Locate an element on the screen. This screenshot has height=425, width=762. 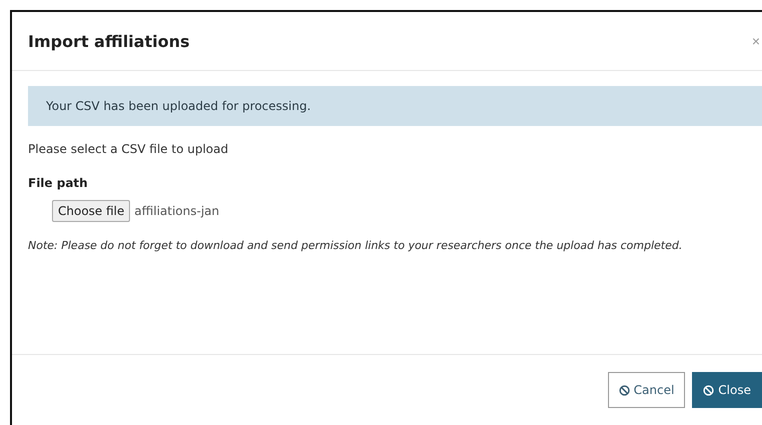
field-label: File path is located at coordinates (58, 183).